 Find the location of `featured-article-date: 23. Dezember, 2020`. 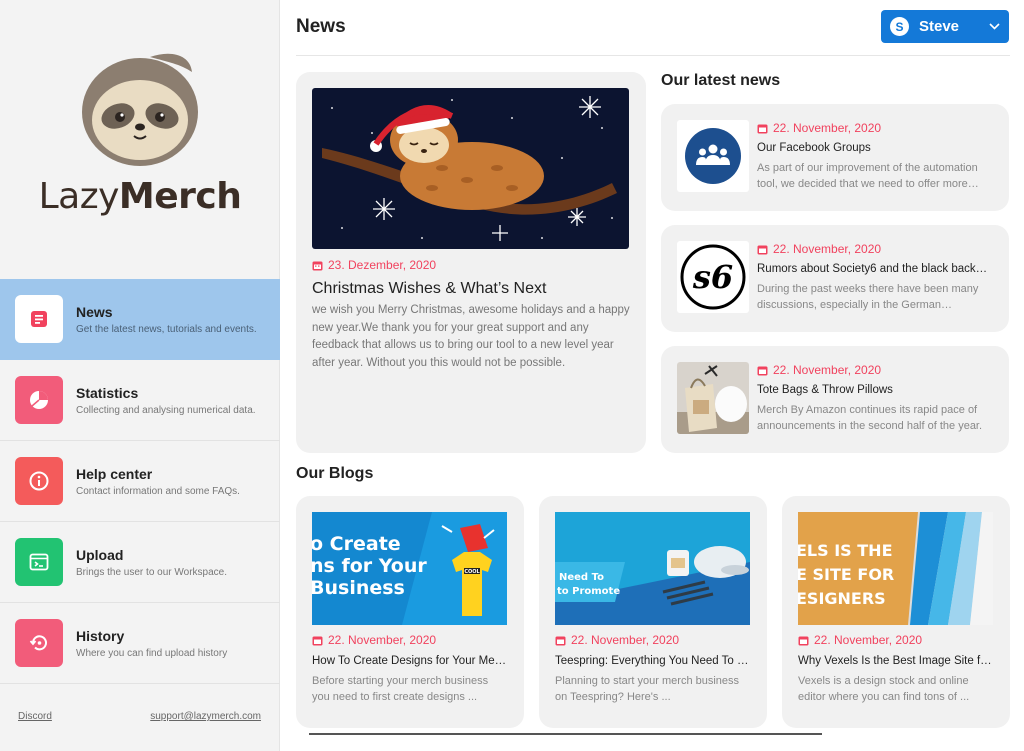

featured-article-date: 23. Dezember, 2020 is located at coordinates (374, 265).